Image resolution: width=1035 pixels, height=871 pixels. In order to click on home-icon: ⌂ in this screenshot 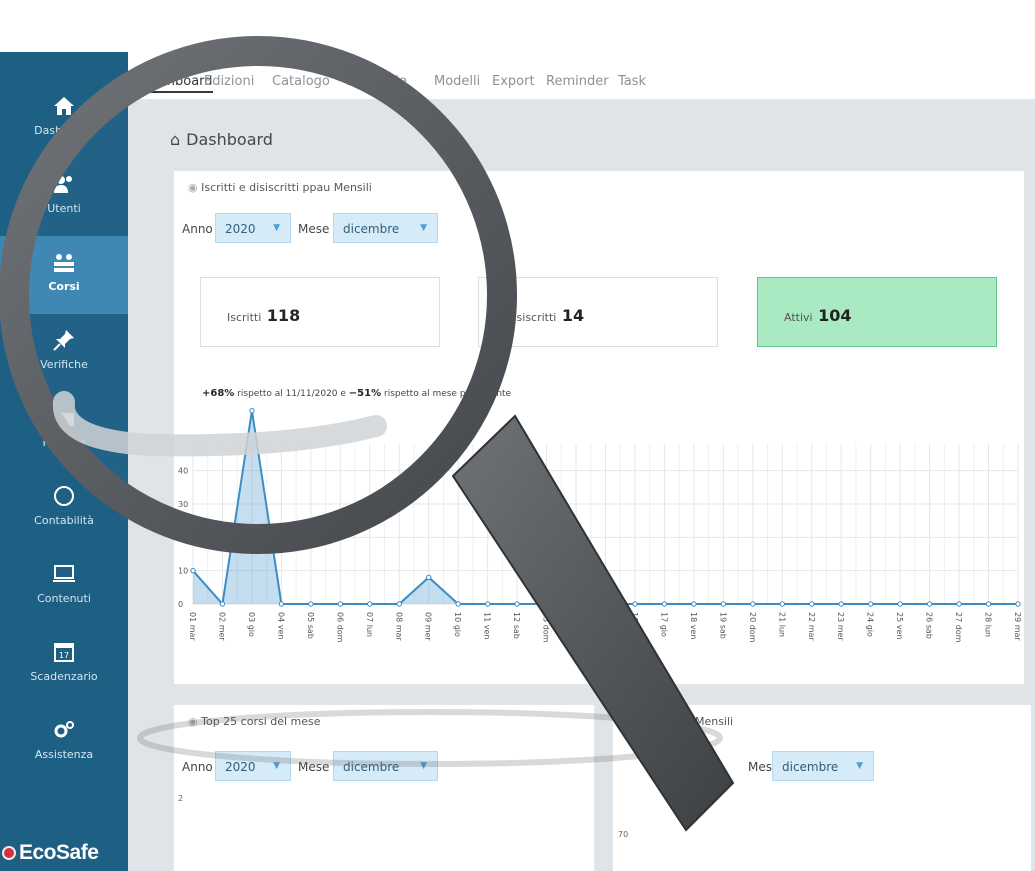, I will do `click(175, 139)`.